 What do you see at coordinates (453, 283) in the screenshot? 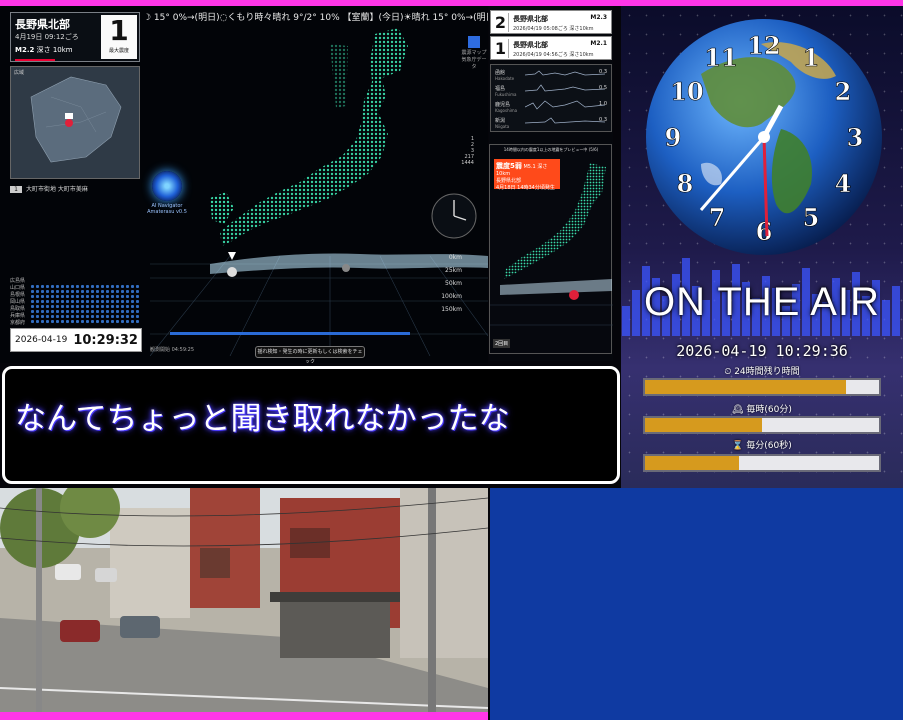
I see `depth-label: 50km` at bounding box center [453, 283].